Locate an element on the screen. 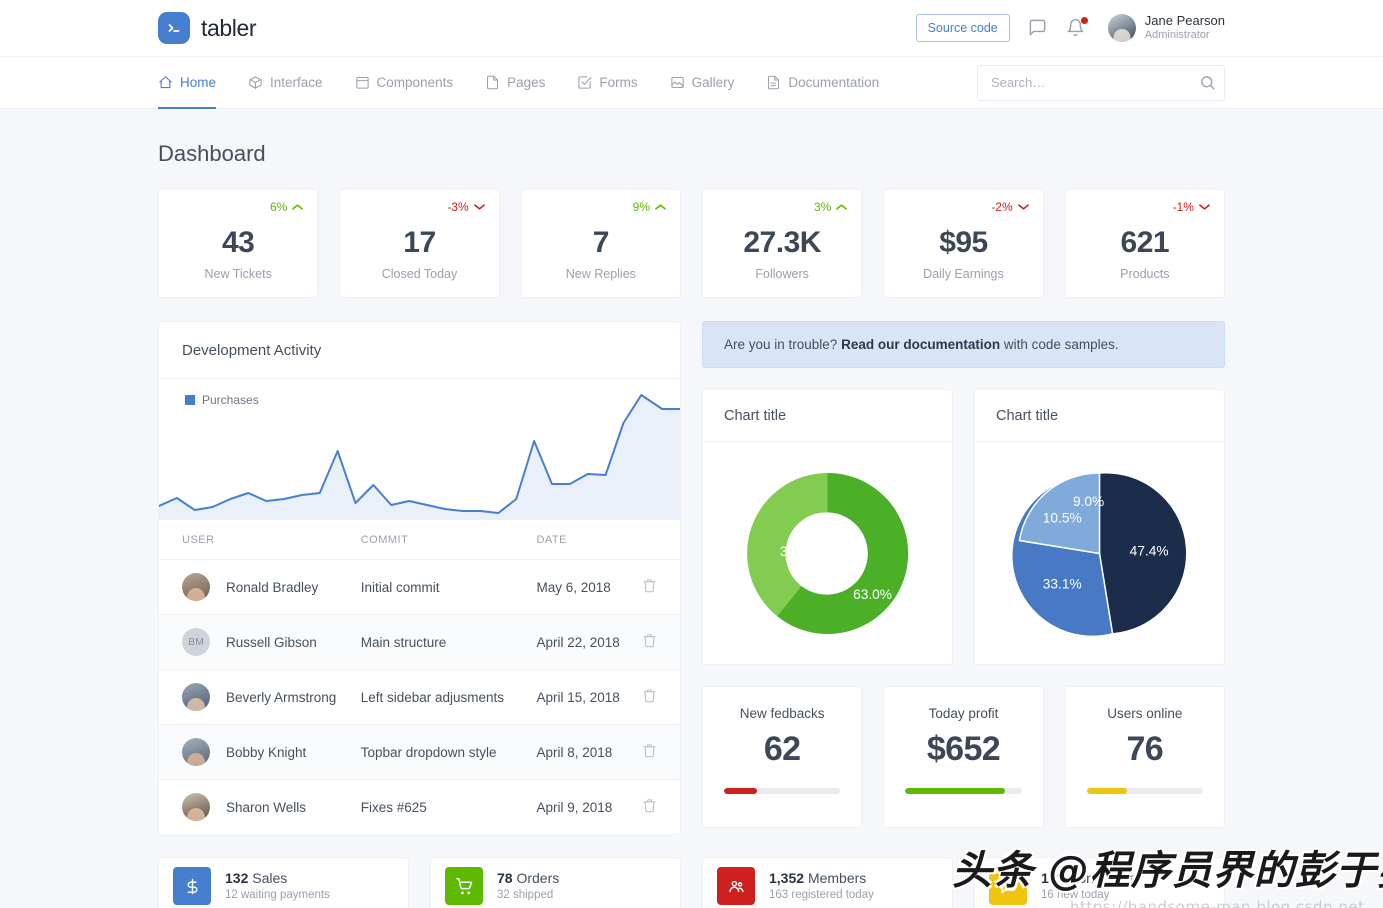 This screenshot has height=908, width=1383. commit-message: Fixes #625 is located at coordinates (393, 807).